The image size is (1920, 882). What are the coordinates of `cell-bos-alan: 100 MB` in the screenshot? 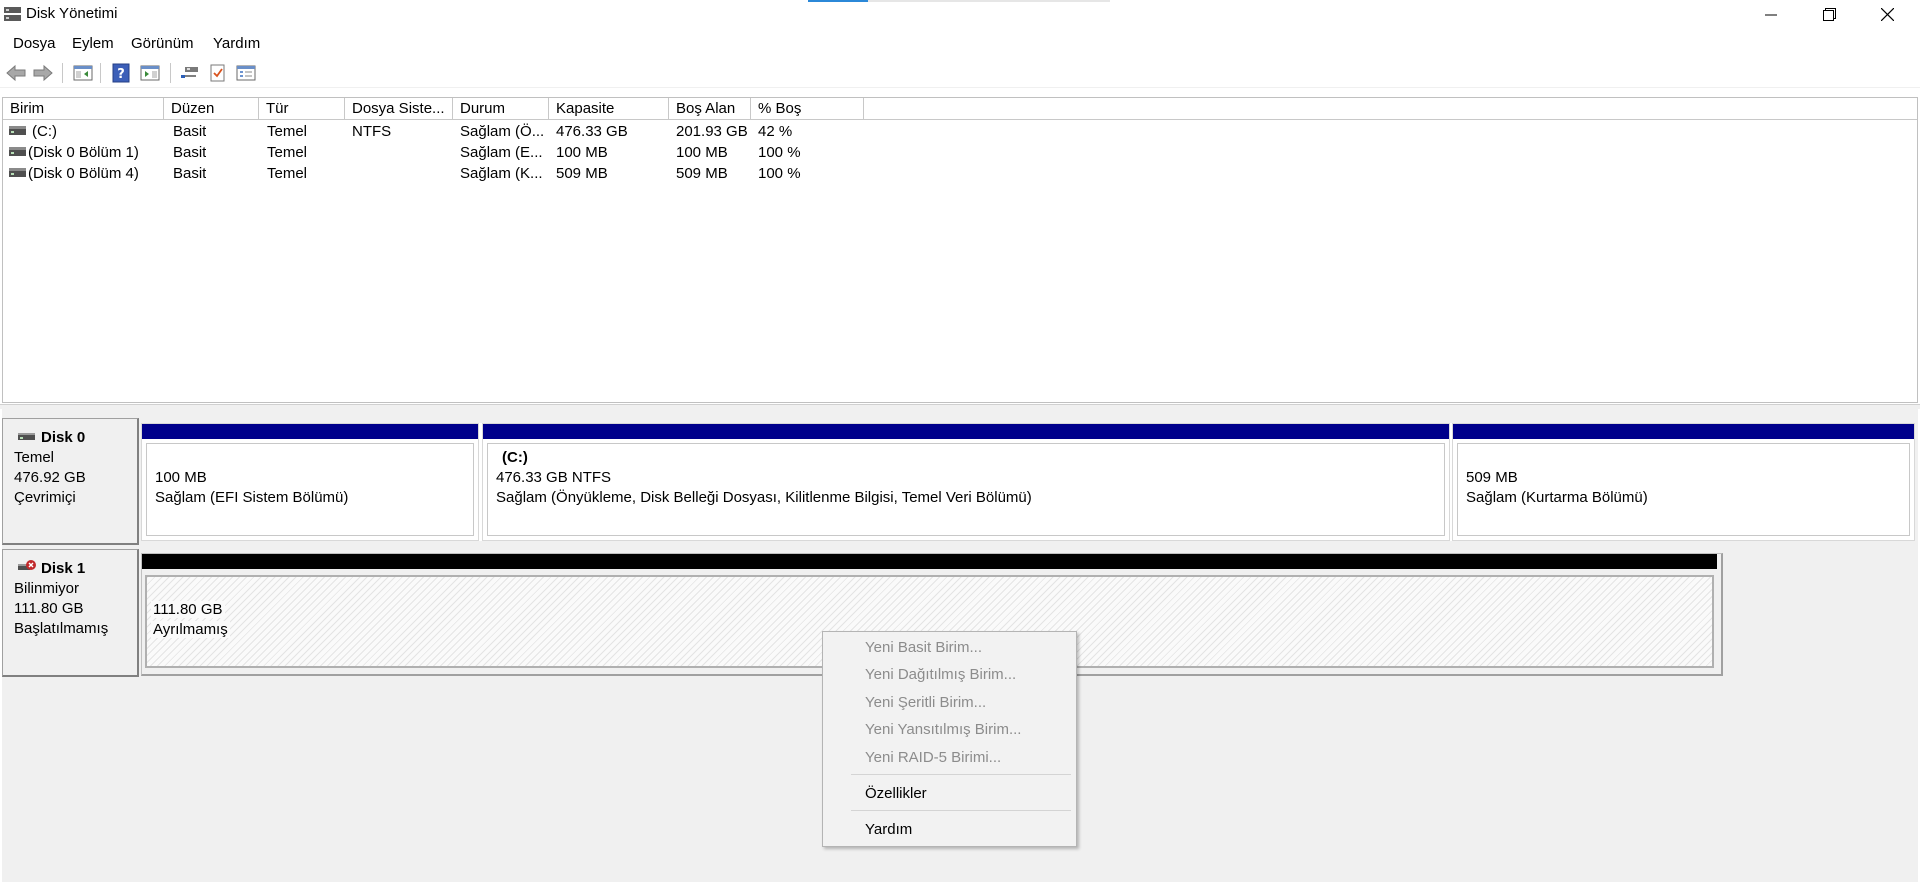 It's located at (702, 152).